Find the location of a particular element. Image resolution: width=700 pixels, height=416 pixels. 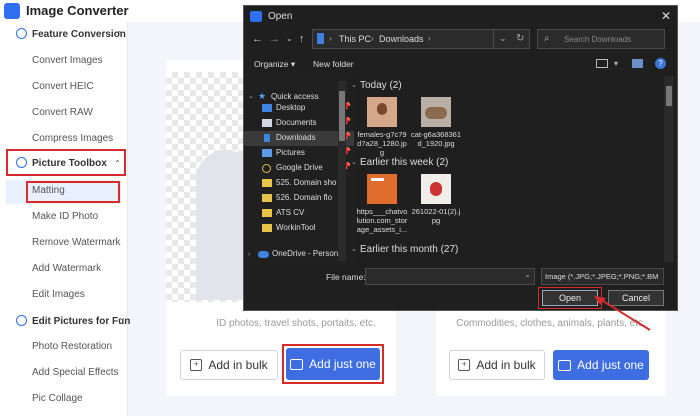

nav-scrollbar is located at coordinates (342, 171).